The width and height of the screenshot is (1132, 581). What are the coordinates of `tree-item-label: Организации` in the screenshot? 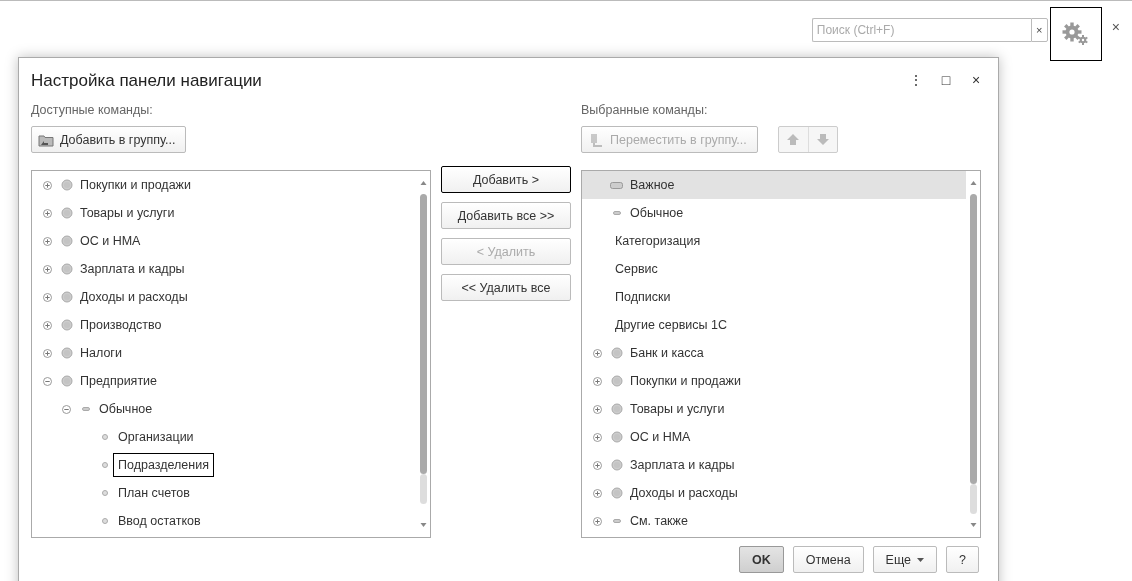 It's located at (156, 437).